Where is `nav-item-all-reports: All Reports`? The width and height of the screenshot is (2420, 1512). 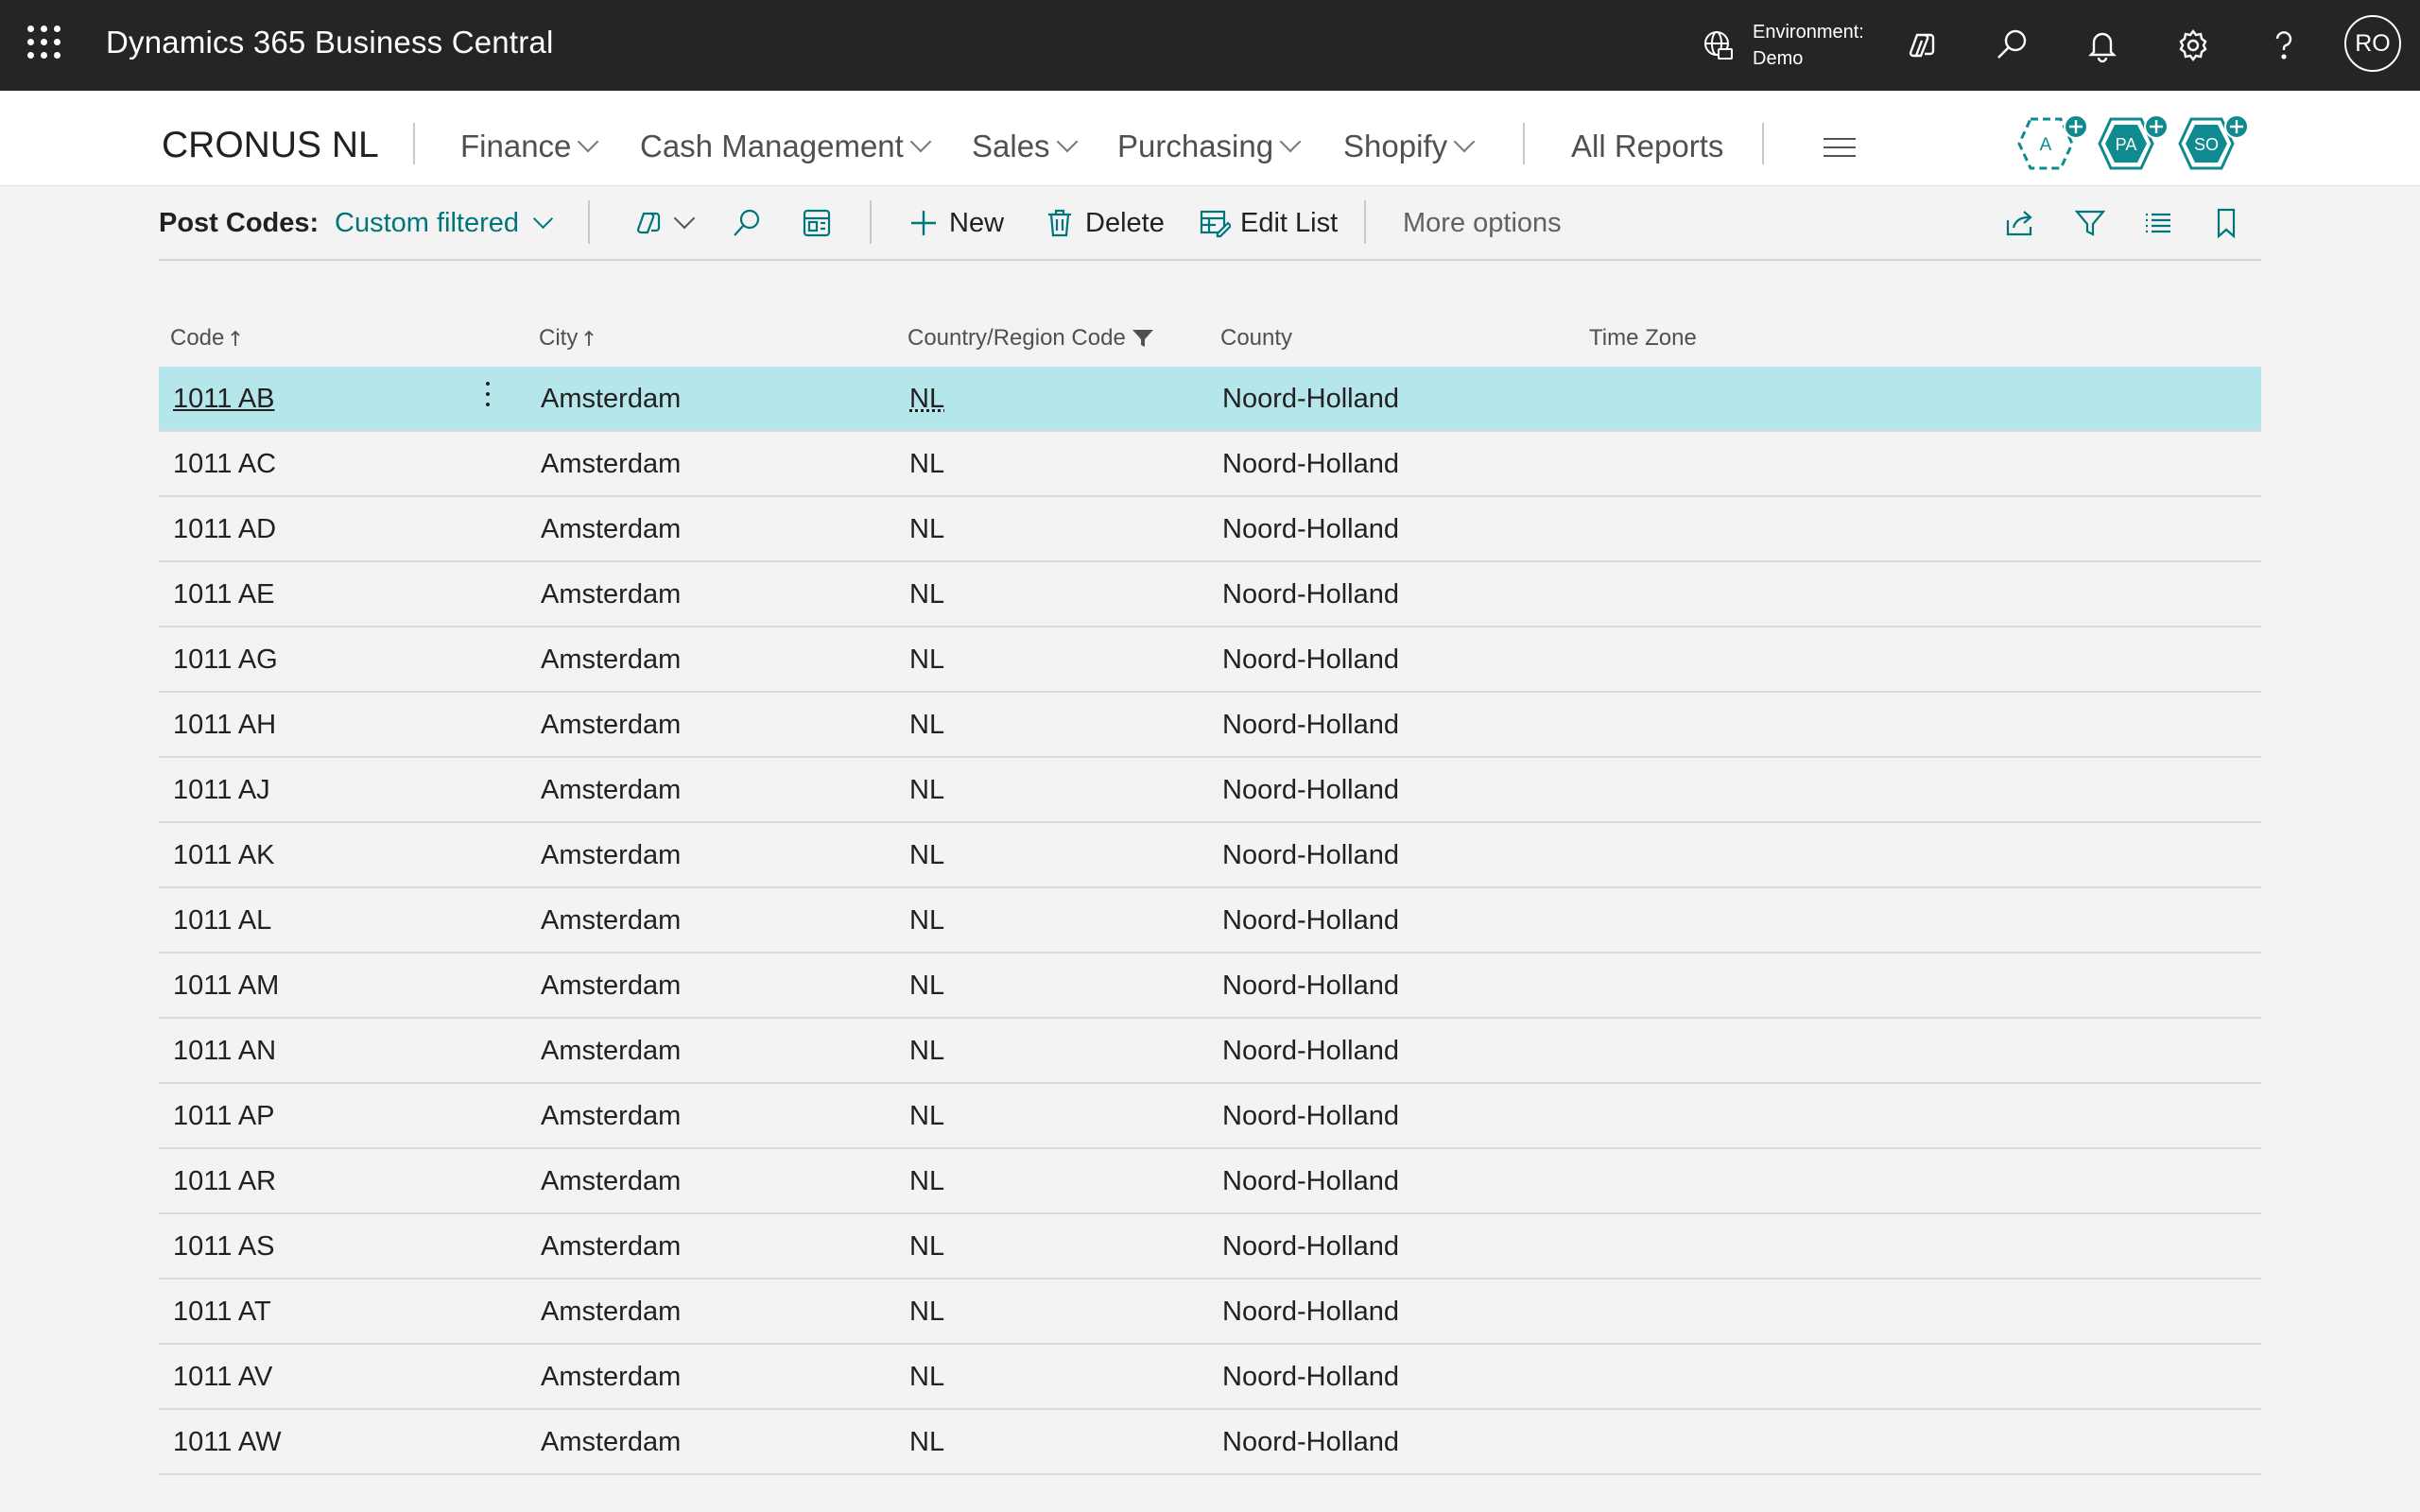 nav-item-all-reports: All Reports is located at coordinates (1647, 146).